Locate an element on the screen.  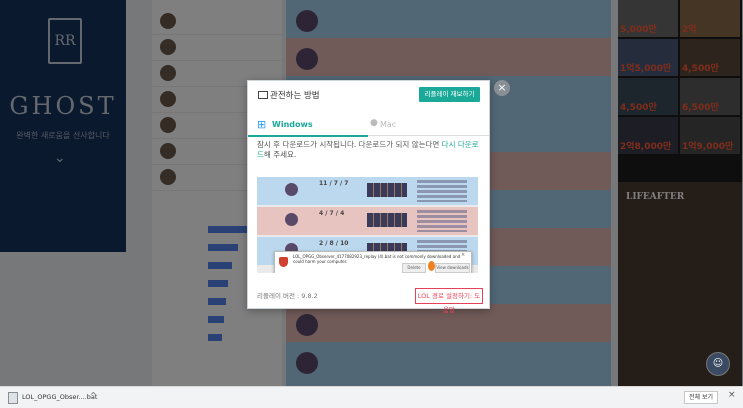
close-modal-button: × is located at coordinates (502, 88).